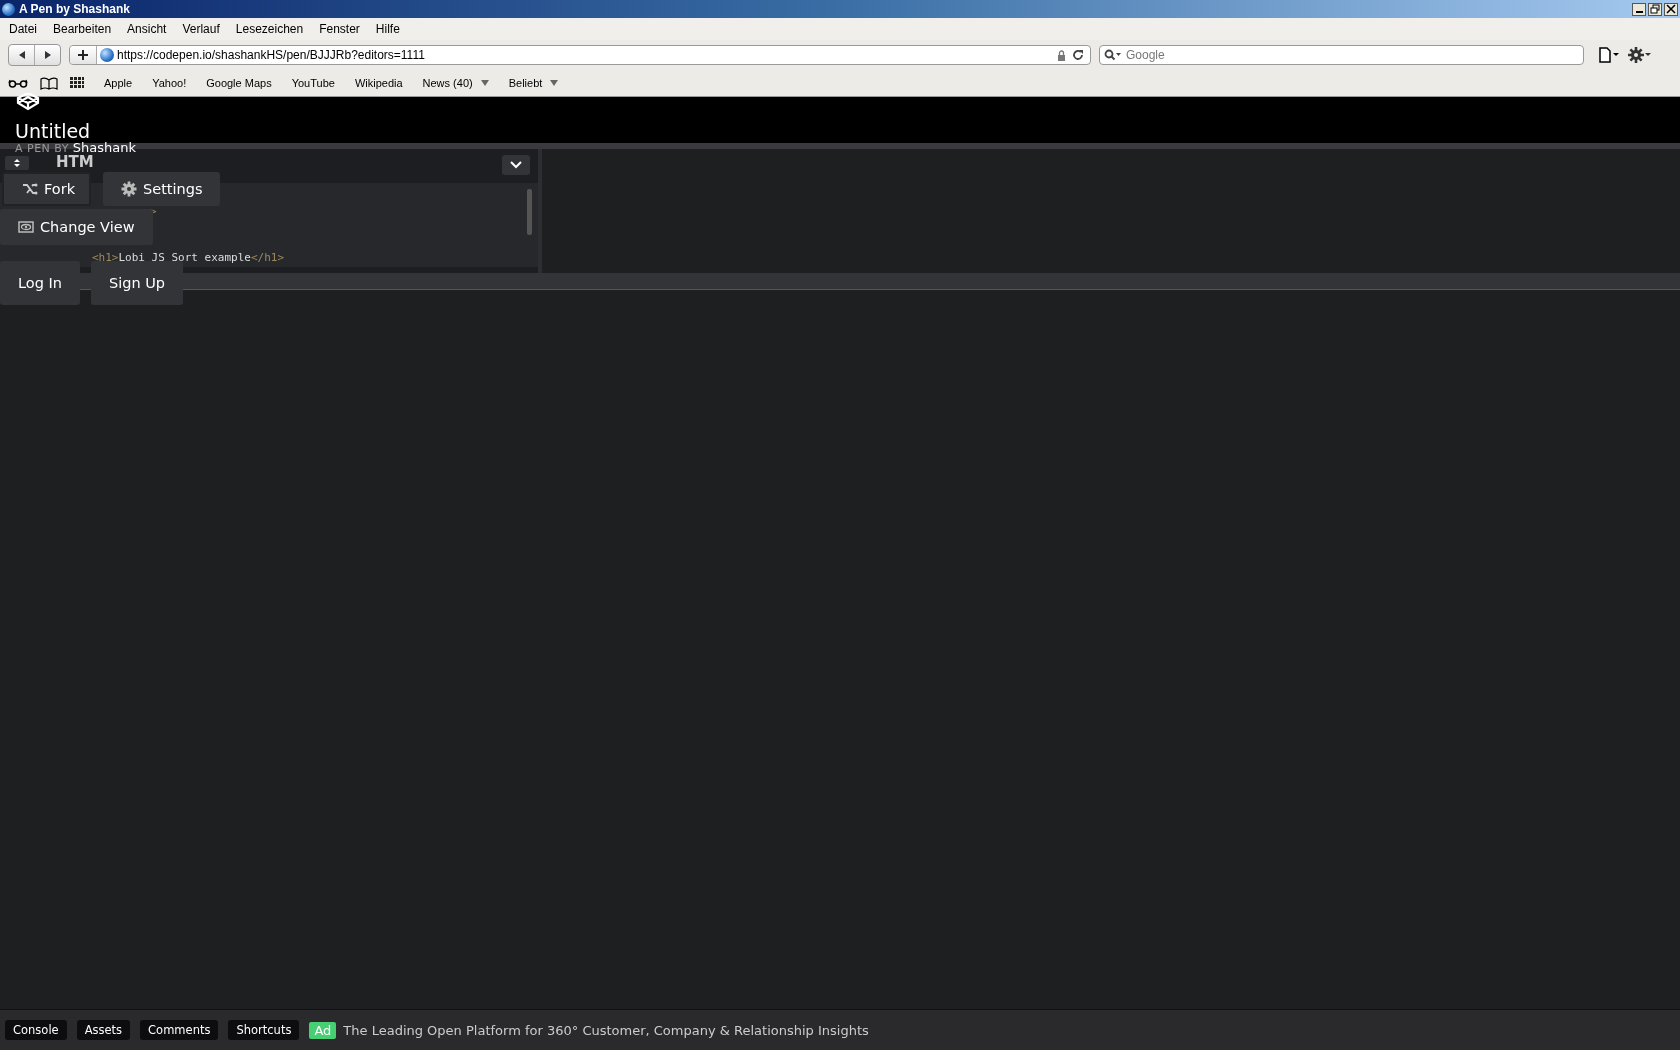  Describe the element at coordinates (201, 29) in the screenshot. I see `menu-item: Verlauf` at that location.